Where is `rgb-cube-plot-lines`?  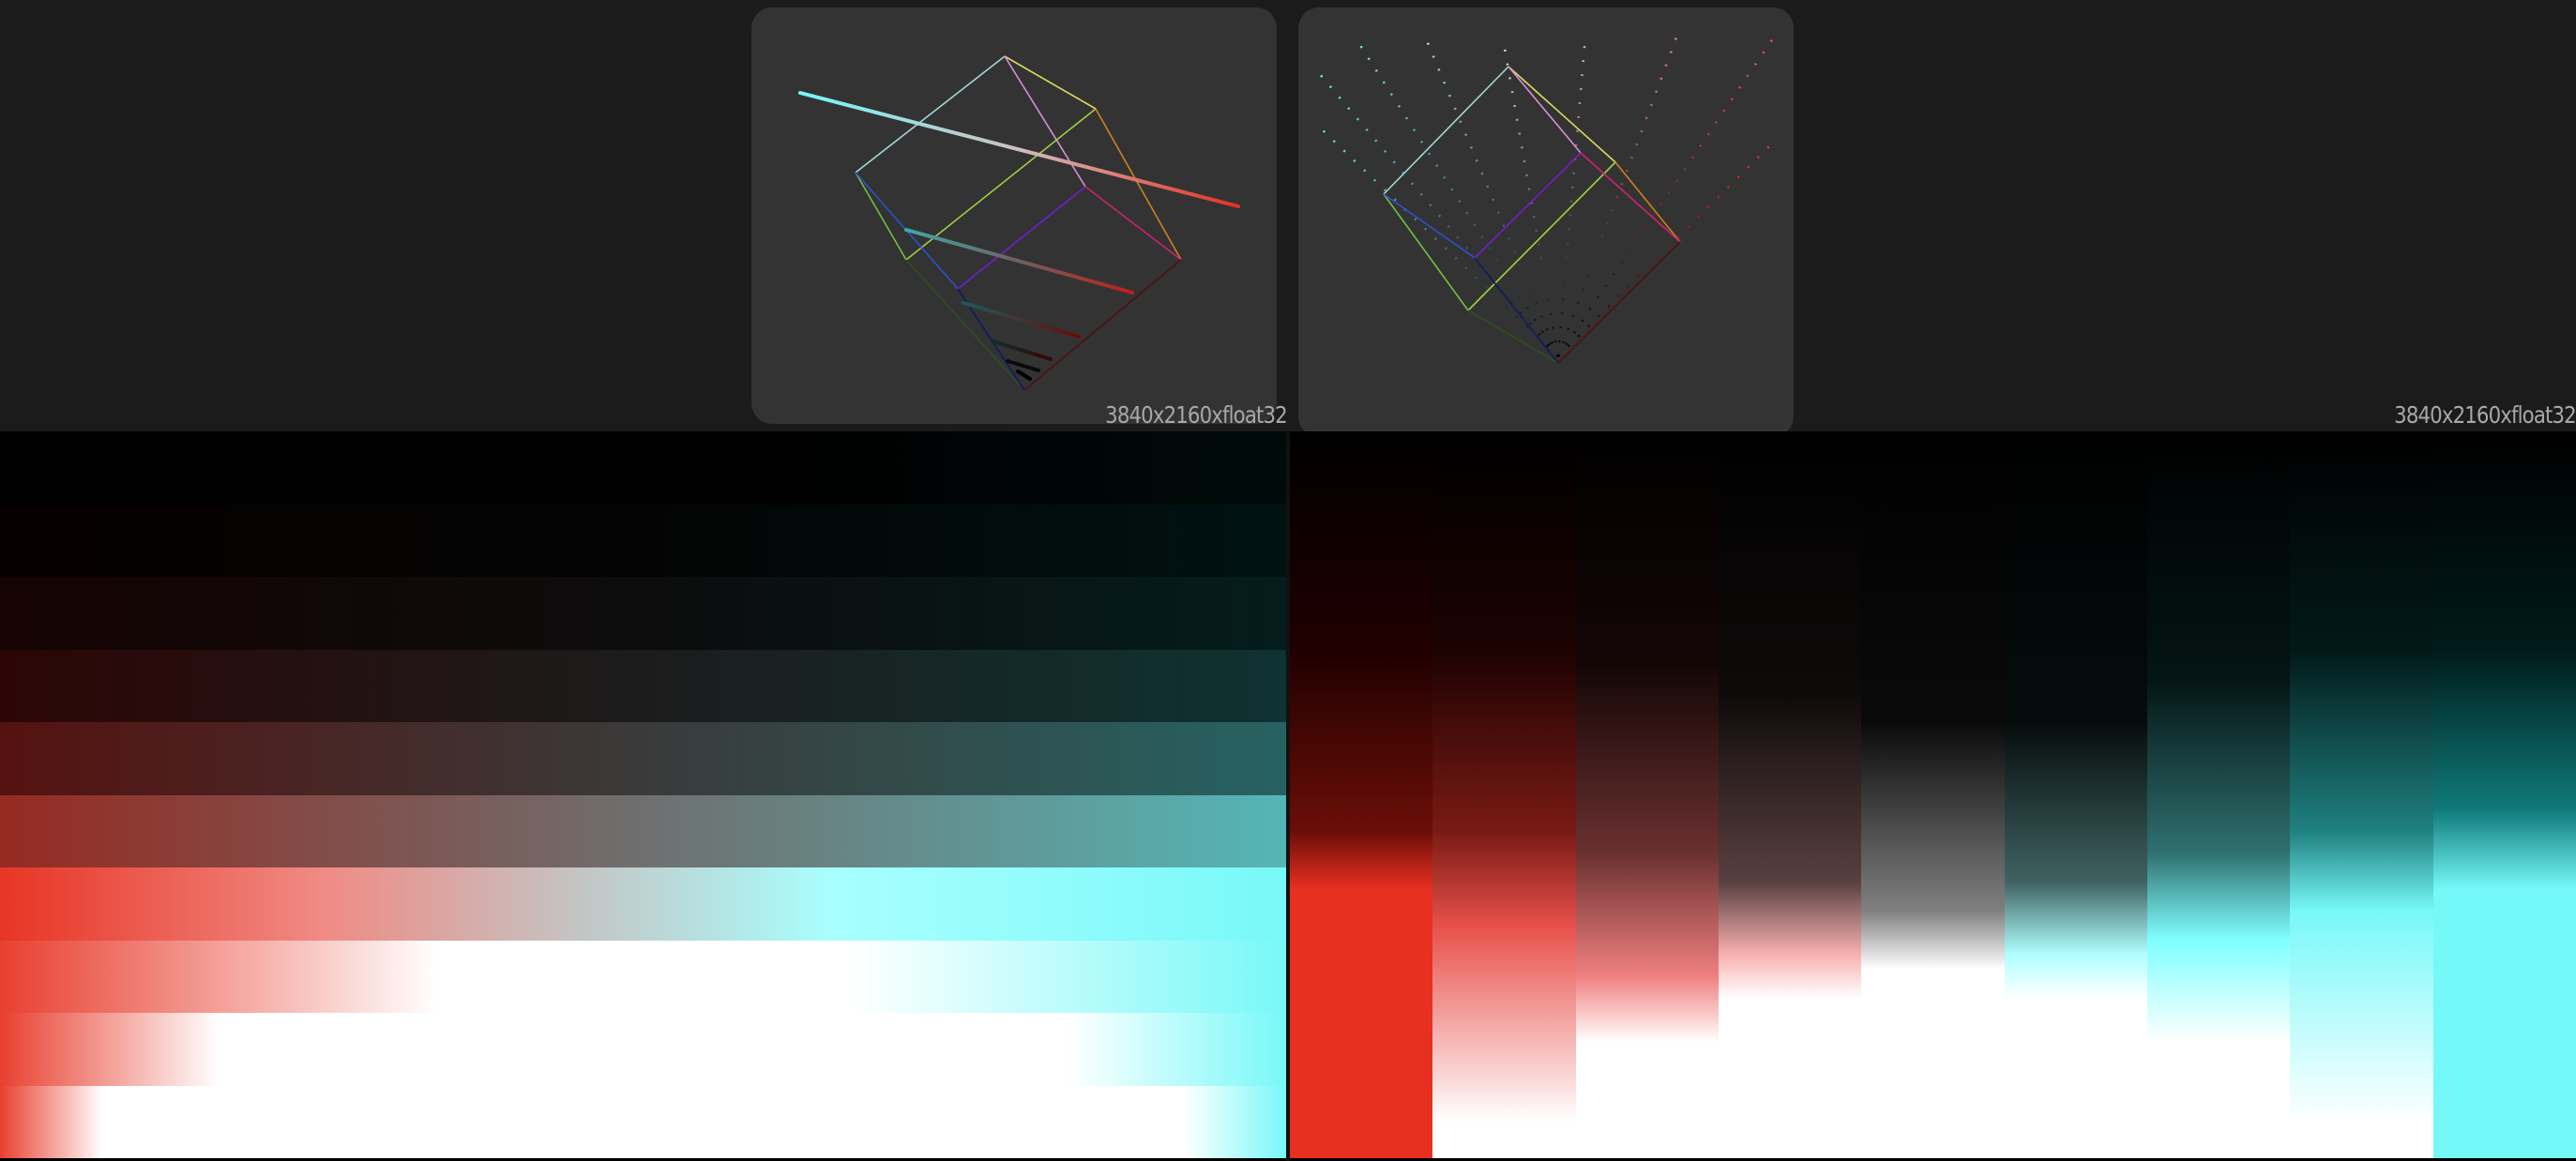 rgb-cube-plot-lines is located at coordinates (1014, 216).